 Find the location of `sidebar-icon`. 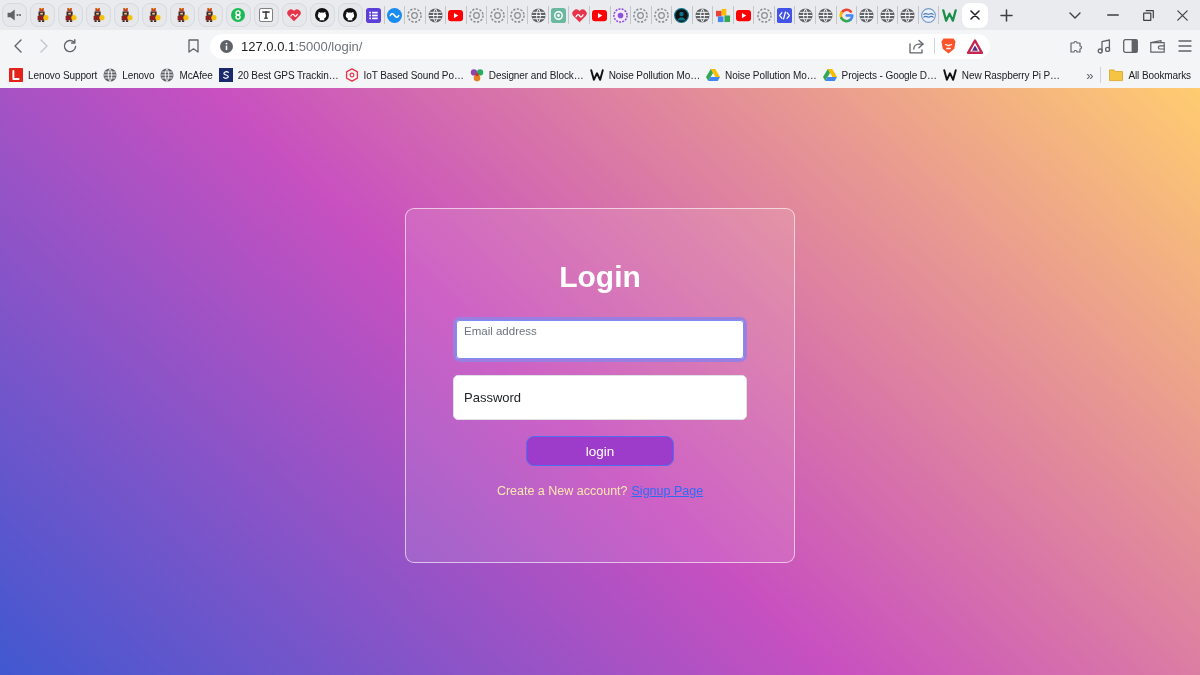

sidebar-icon is located at coordinates (1130, 46).